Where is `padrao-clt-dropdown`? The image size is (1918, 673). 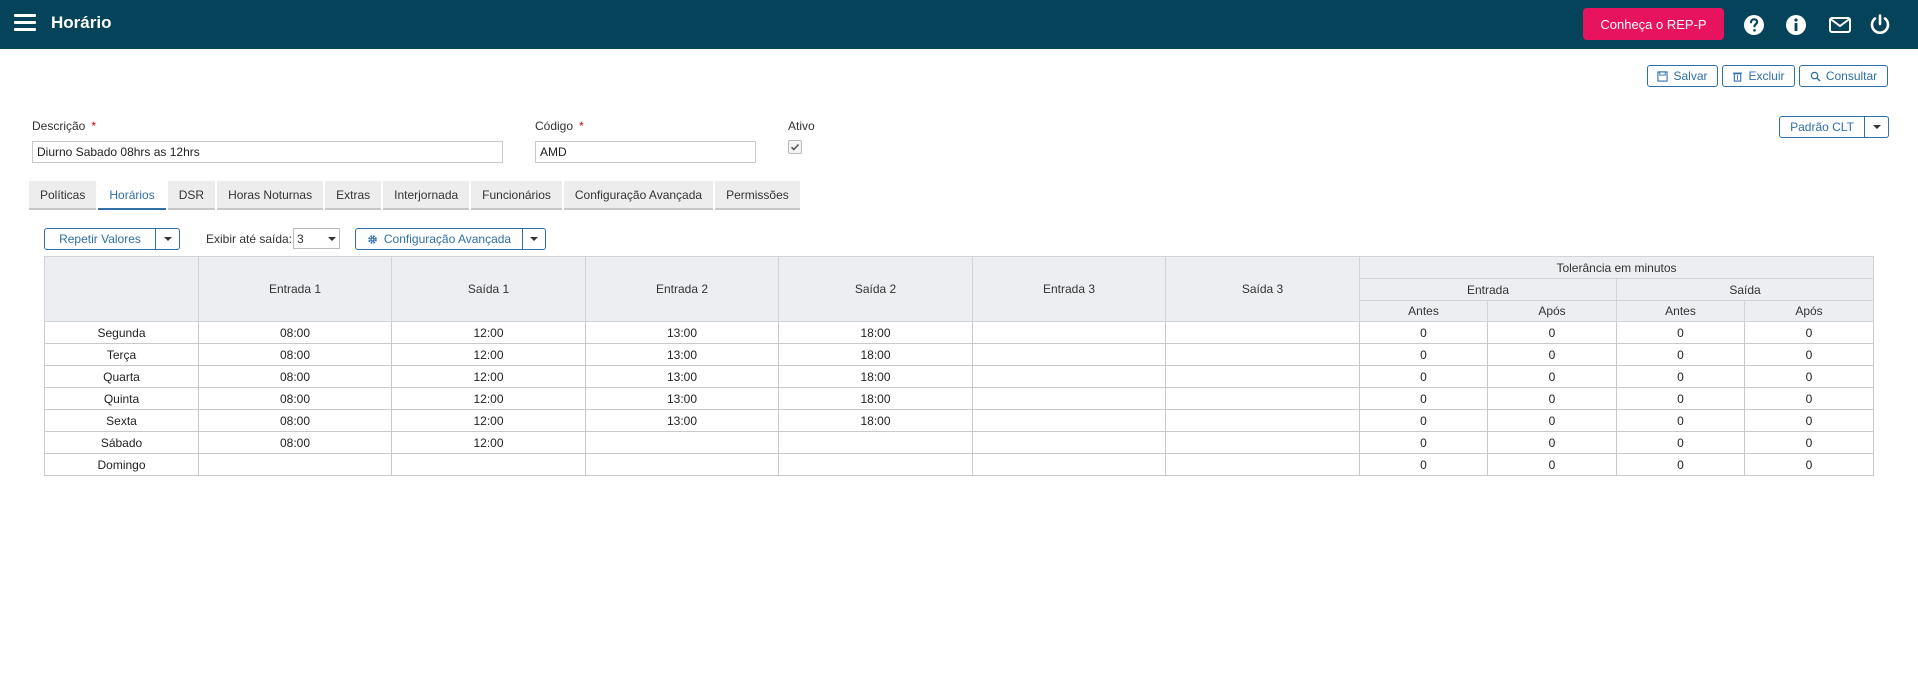
padrao-clt-dropdown is located at coordinates (1877, 127).